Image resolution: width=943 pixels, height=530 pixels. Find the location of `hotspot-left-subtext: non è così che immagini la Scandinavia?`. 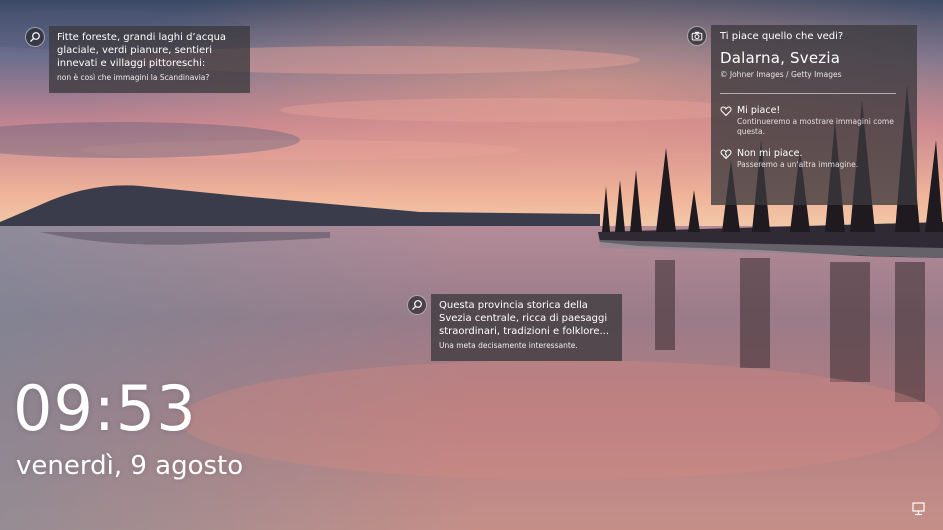

hotspot-left-subtext: non è così che immagini la Scandinavia? is located at coordinates (133, 77).